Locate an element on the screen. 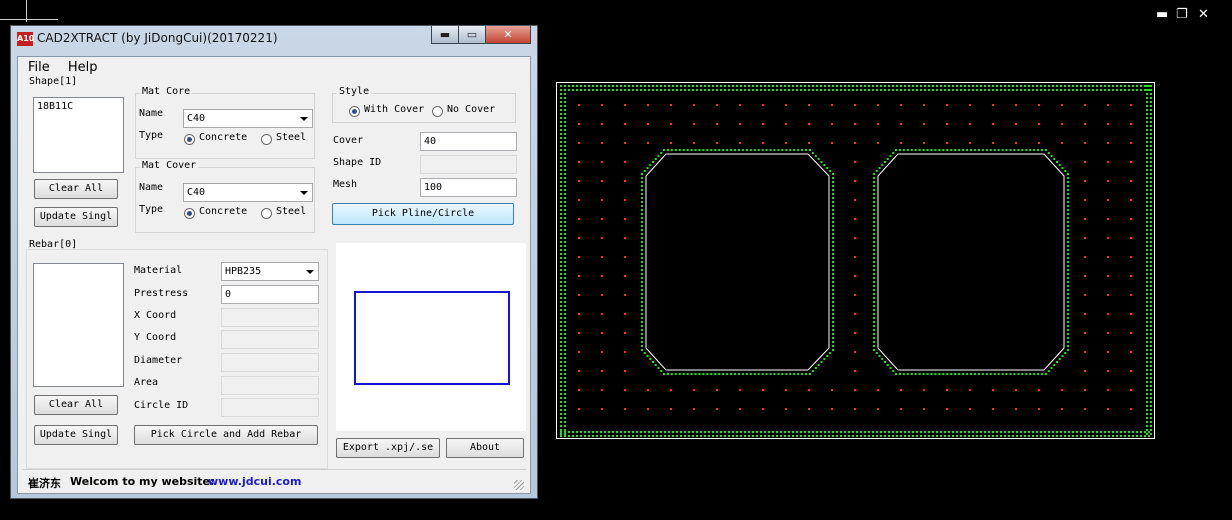  maximize-button: ▭ is located at coordinates (472, 35).